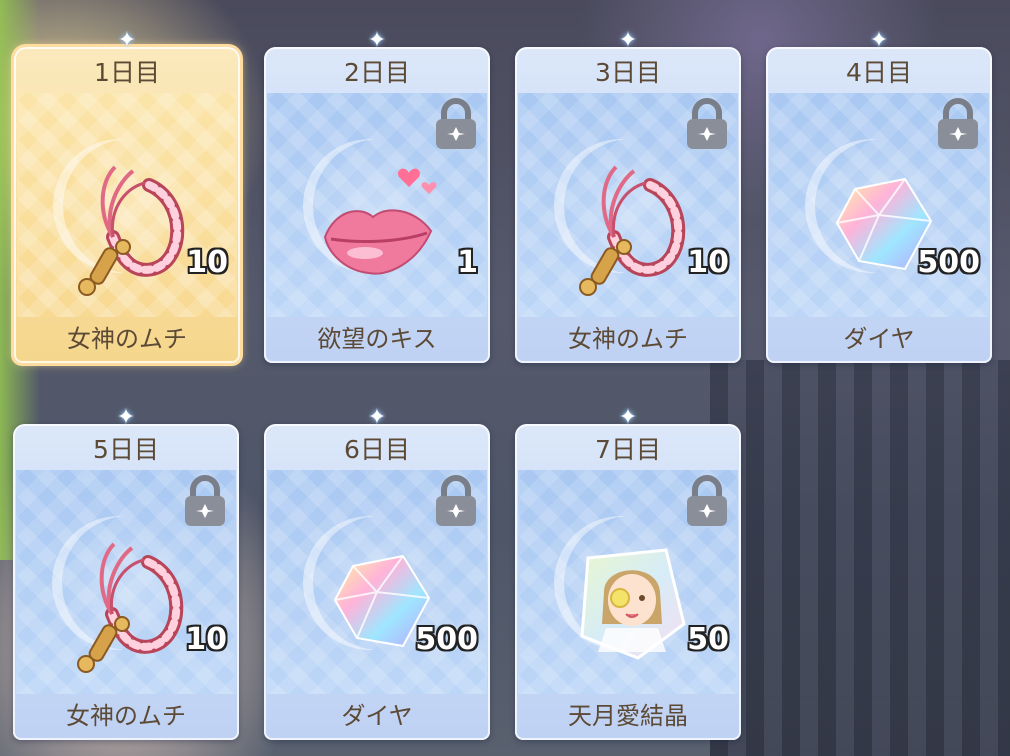  I want to click on reward-card-day-3: ✦ 3日目 10 女神のムチ, so click(628, 196).